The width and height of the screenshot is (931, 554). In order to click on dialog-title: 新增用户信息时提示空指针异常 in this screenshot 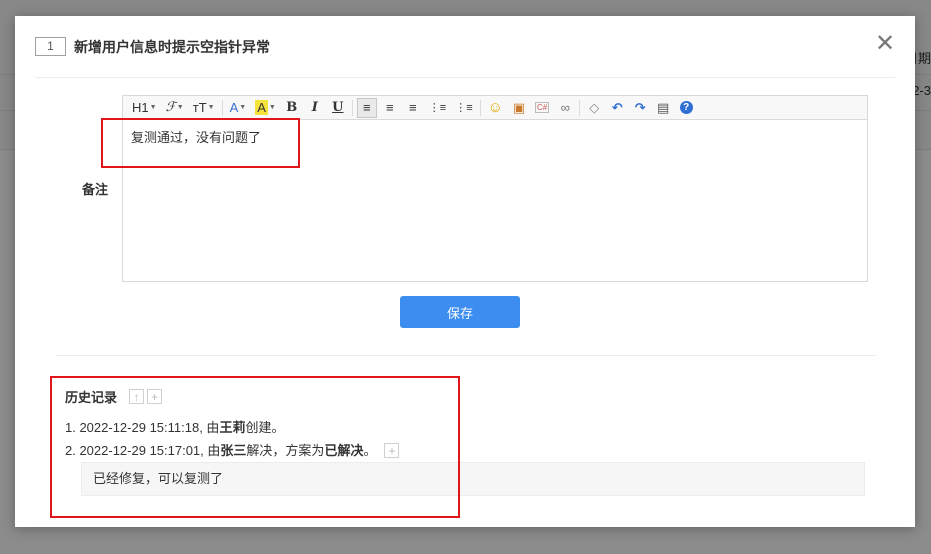, I will do `click(172, 47)`.